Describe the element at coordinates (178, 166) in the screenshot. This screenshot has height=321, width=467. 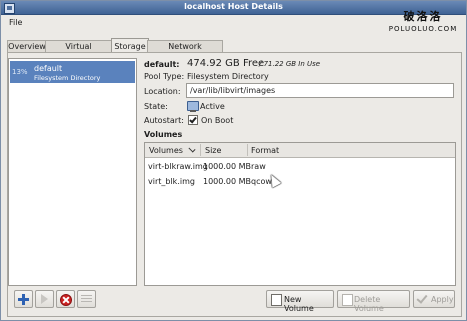
I see `volume-name: virt-blkraw.img` at that location.